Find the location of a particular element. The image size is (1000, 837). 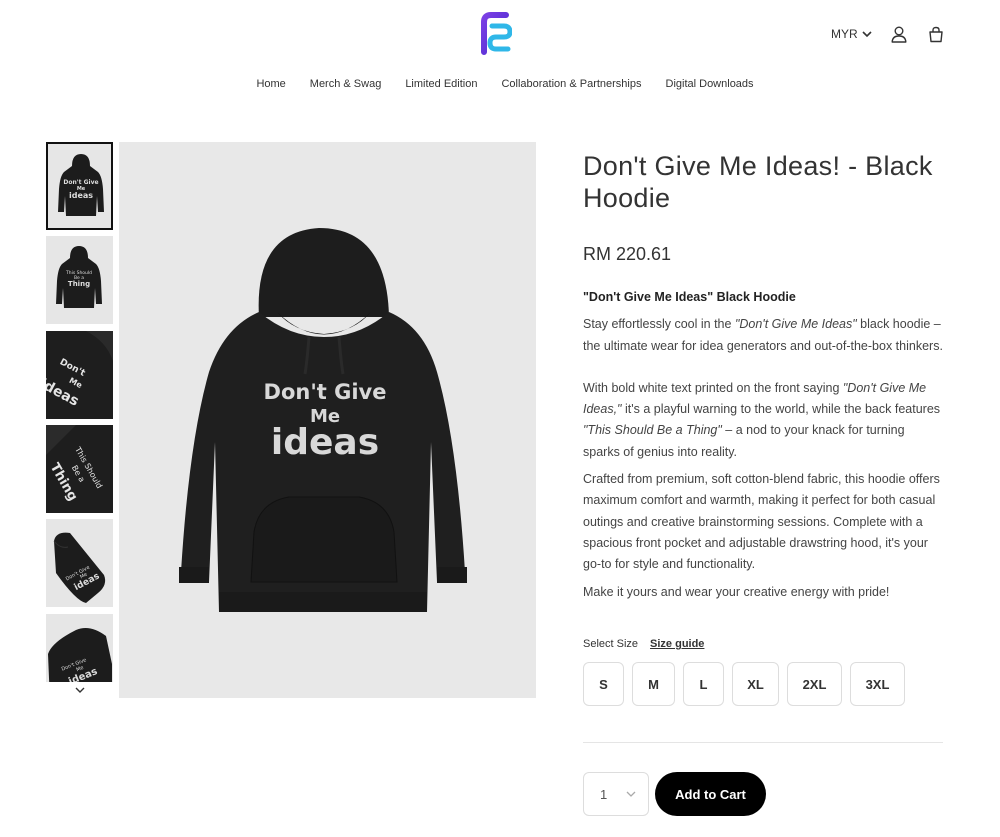

thumbnail-5: Don't Give Me ideas is located at coordinates (79, 563).